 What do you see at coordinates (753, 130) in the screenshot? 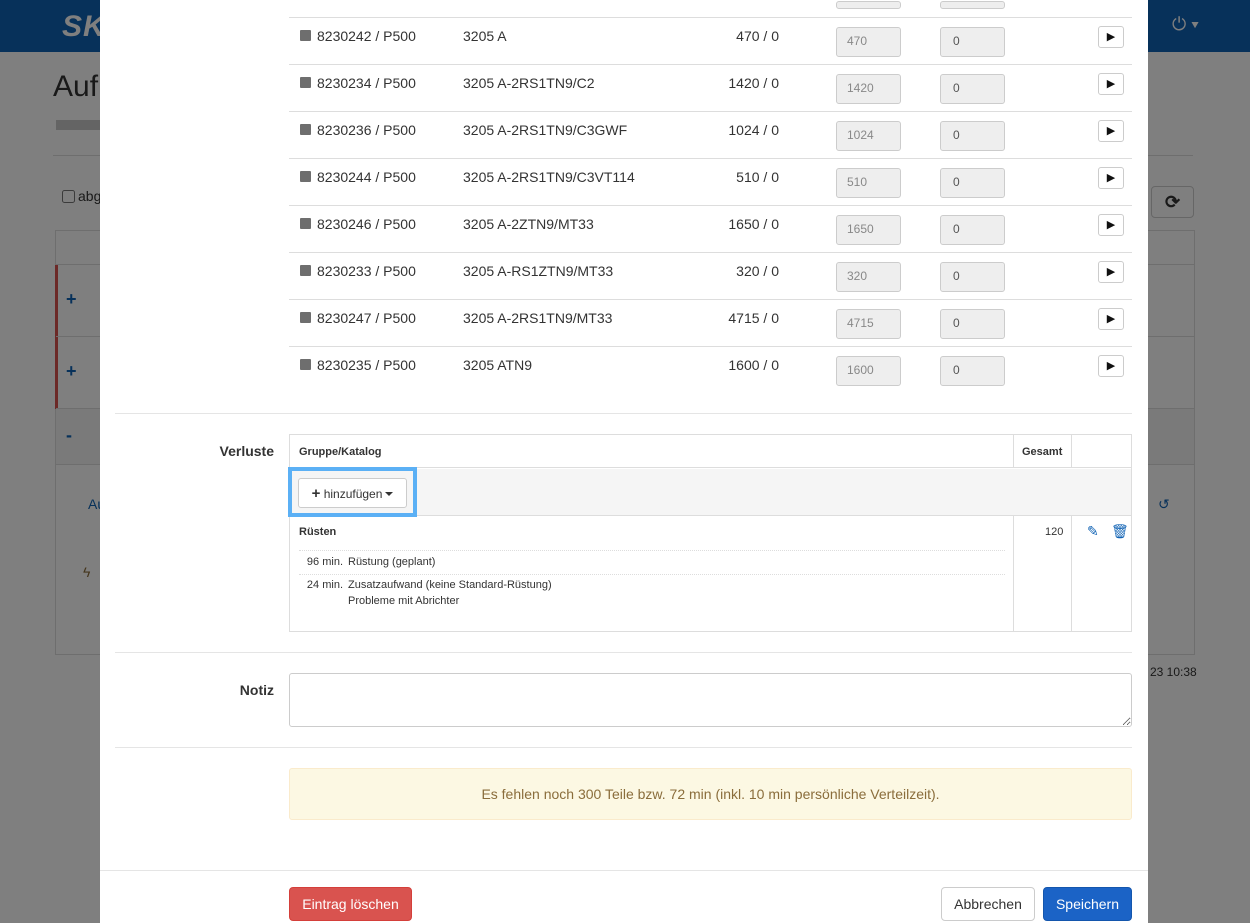
I see `item-quantity: 1024 / 0` at bounding box center [753, 130].